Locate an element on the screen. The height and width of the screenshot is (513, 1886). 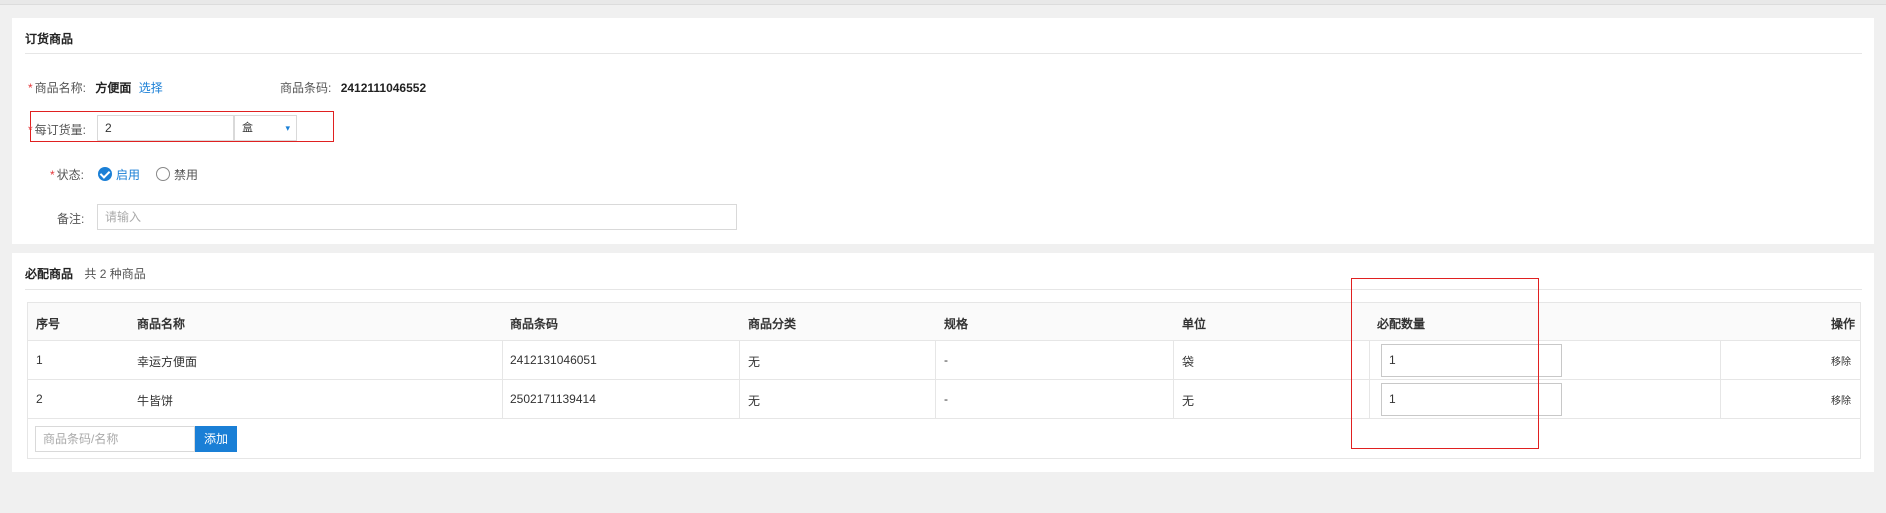
row-index: 1 is located at coordinates (39, 360).